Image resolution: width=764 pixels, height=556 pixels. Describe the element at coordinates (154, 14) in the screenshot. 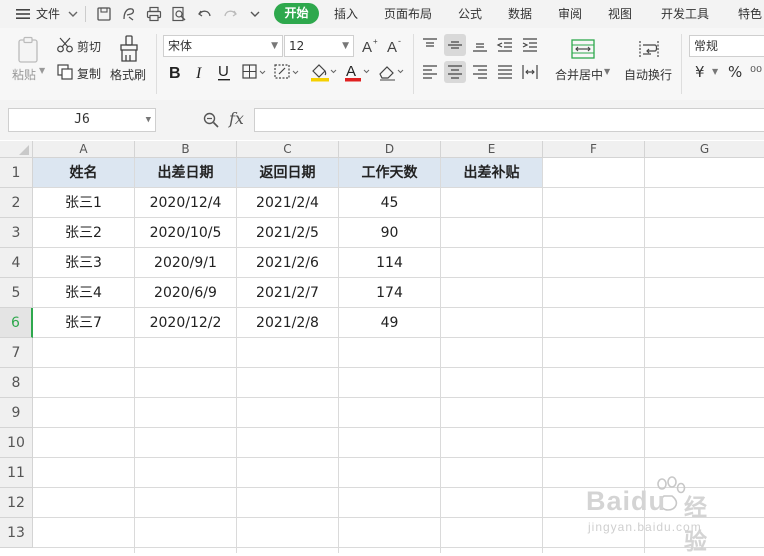

I see `print-icon` at that location.